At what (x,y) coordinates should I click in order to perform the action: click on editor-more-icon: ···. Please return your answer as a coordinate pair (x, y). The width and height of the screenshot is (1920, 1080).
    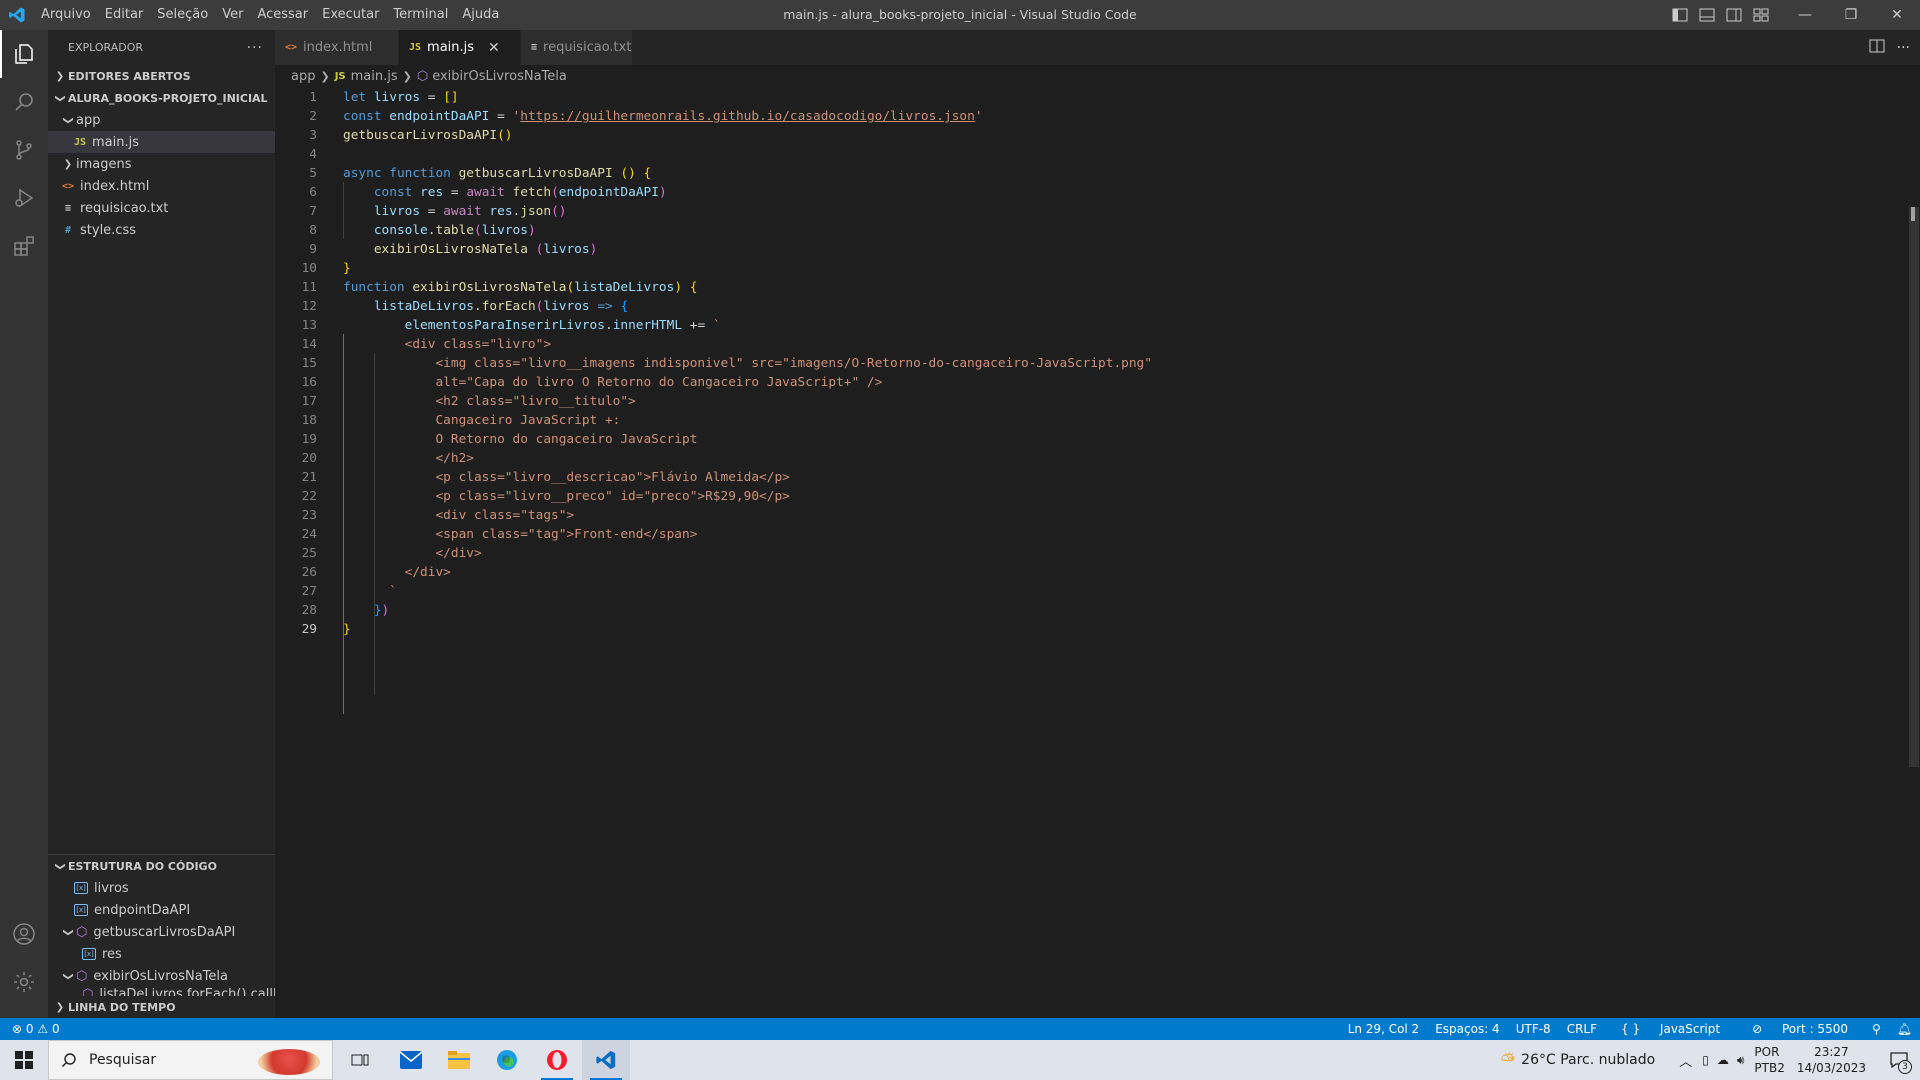
    Looking at the image, I should click on (1903, 48).